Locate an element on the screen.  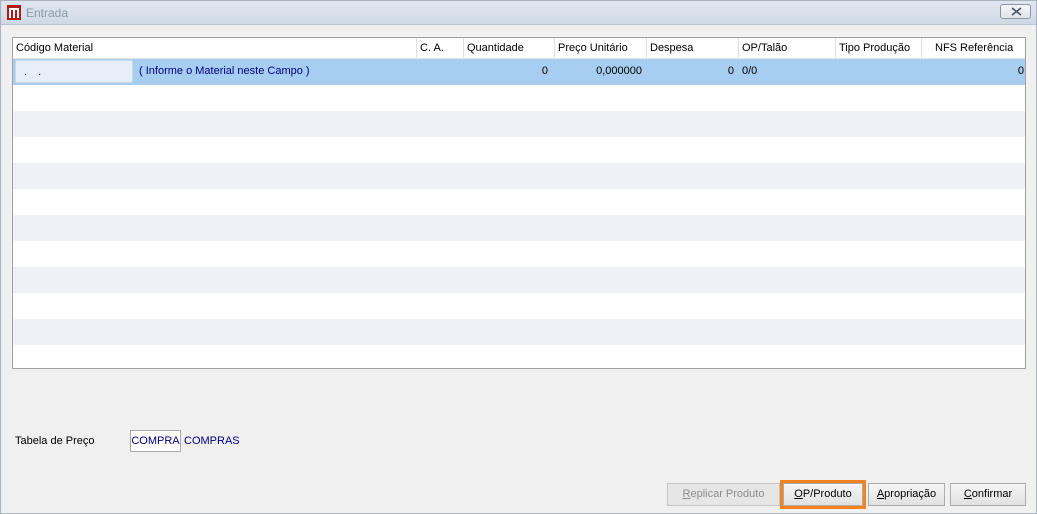
op-produto-button: OP/Produto is located at coordinates (823, 494).